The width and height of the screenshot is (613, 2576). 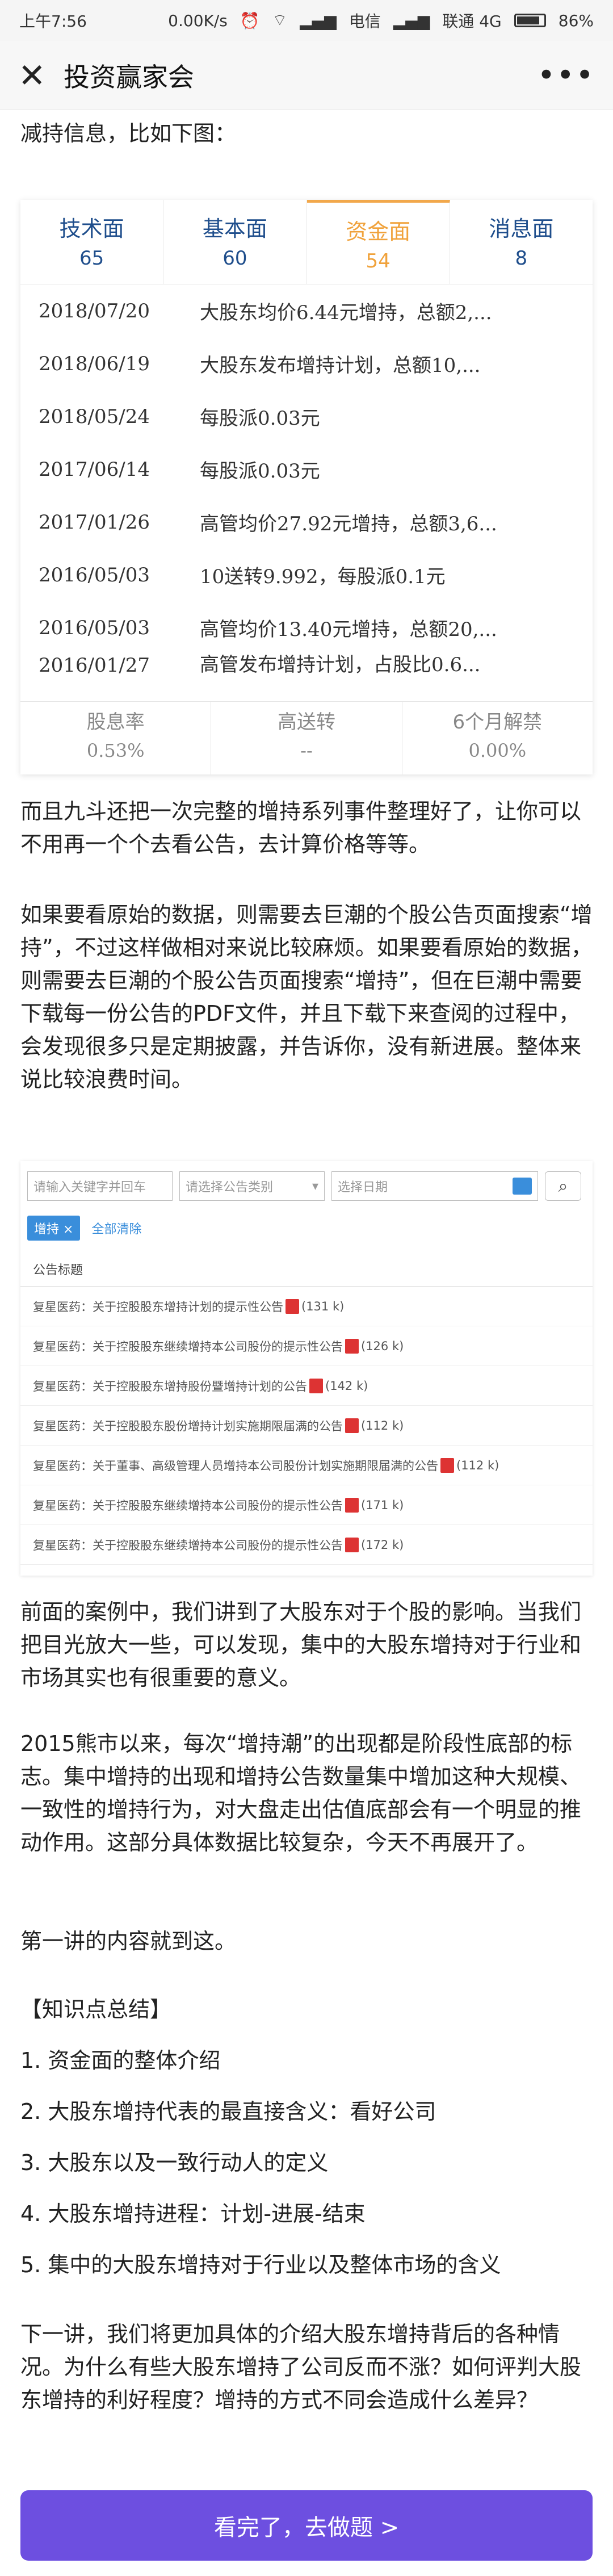 I want to click on tab-label: 消息面, so click(x=521, y=228).